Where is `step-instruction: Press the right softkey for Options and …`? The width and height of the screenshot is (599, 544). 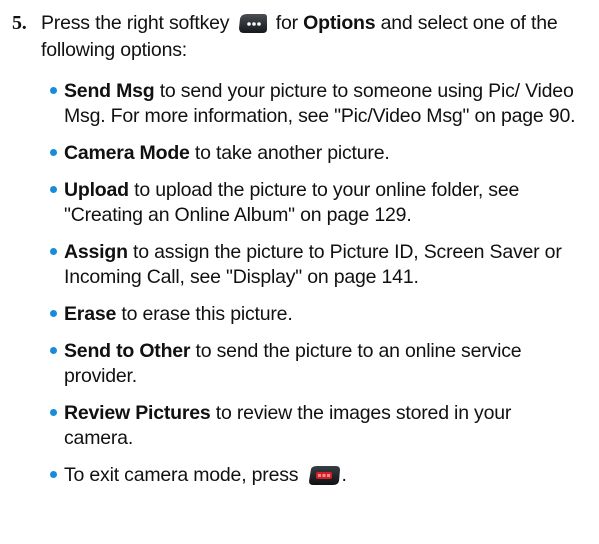 step-instruction: Press the right softkey for Options and … is located at coordinates (311, 37).